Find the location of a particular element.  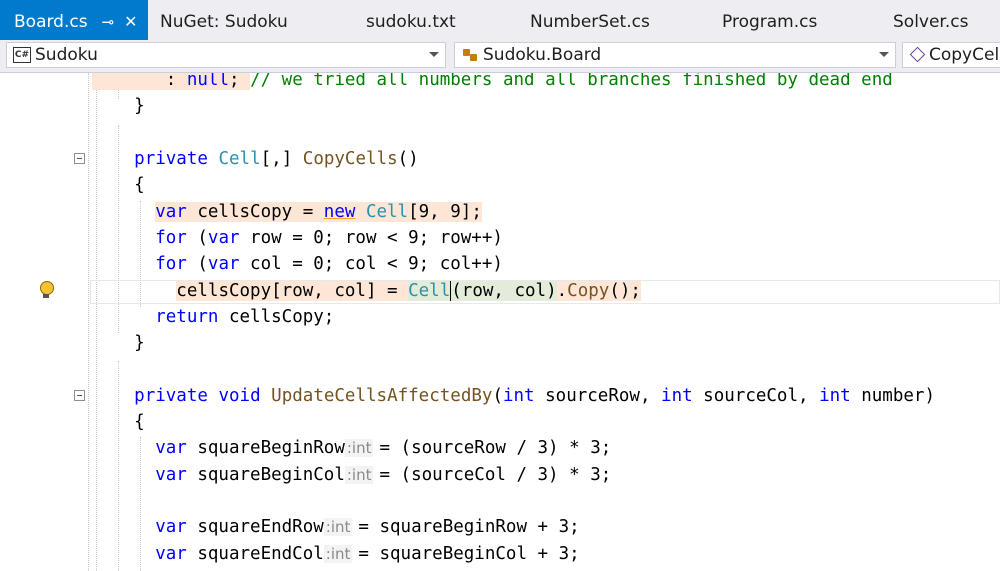

pin-icon: ⊸ is located at coordinates (108, 22).